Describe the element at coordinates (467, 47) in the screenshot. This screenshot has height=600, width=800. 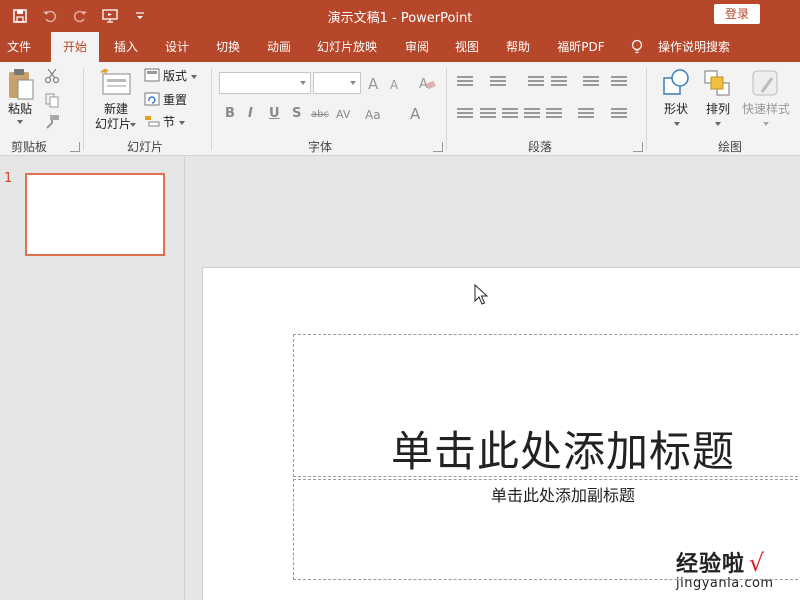
I see `tab-view: 视图` at that location.